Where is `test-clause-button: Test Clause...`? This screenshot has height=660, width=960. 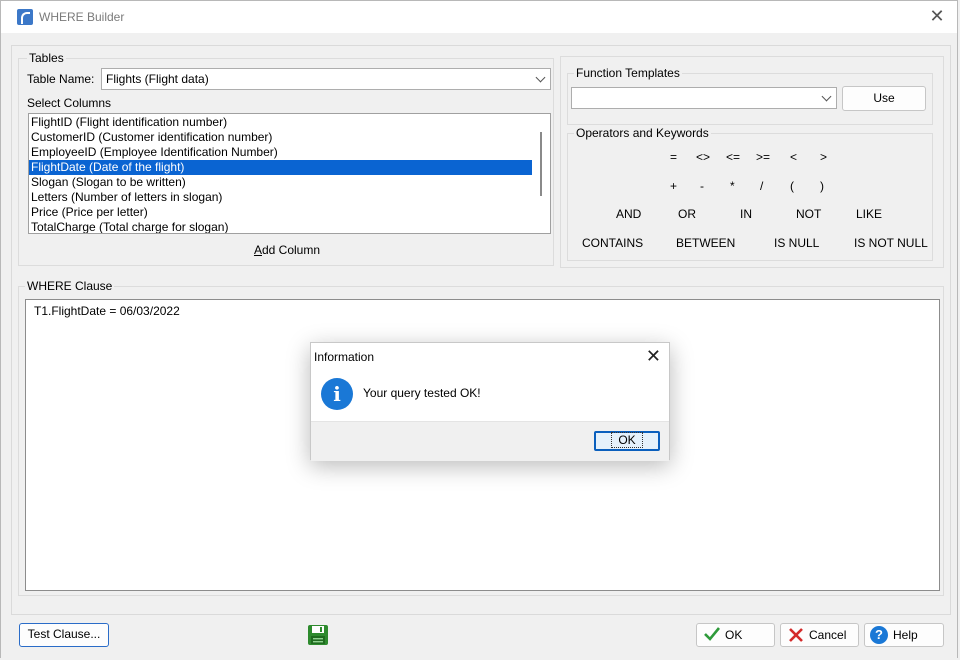
test-clause-button: Test Clause... is located at coordinates (64, 635).